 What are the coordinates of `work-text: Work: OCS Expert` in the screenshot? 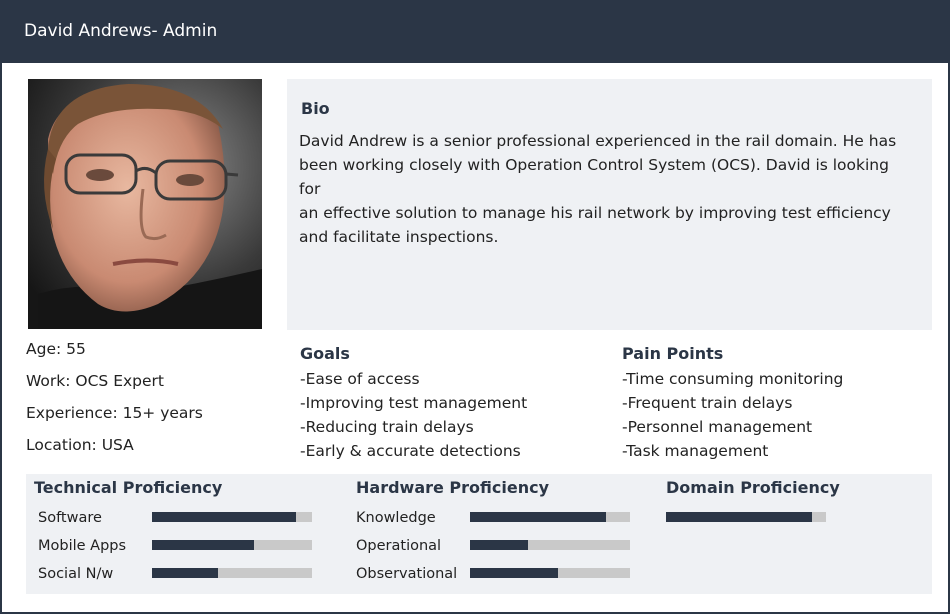 It's located at (95, 381).